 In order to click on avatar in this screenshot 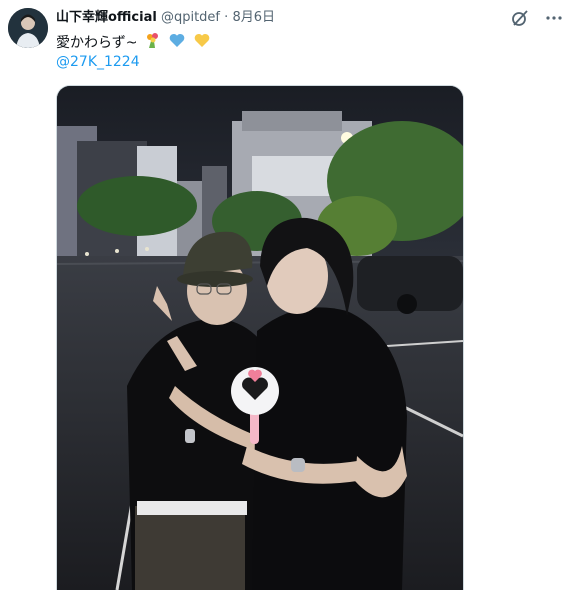, I will do `click(28, 28)`.